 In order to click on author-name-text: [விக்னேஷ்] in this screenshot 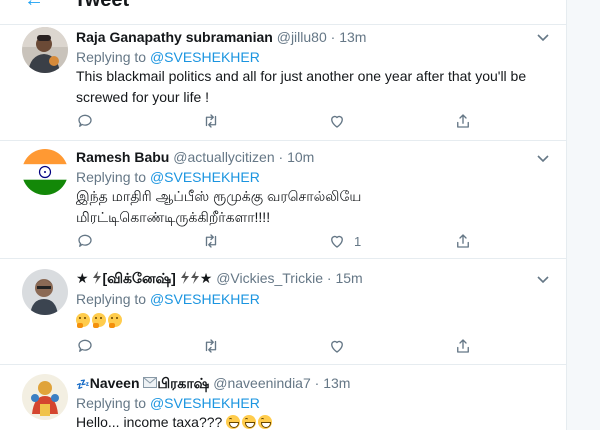, I will do `click(139, 278)`.